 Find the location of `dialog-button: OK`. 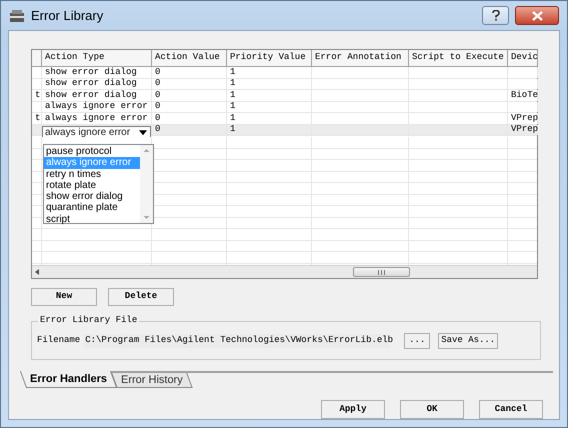

dialog-button: OK is located at coordinates (432, 409).